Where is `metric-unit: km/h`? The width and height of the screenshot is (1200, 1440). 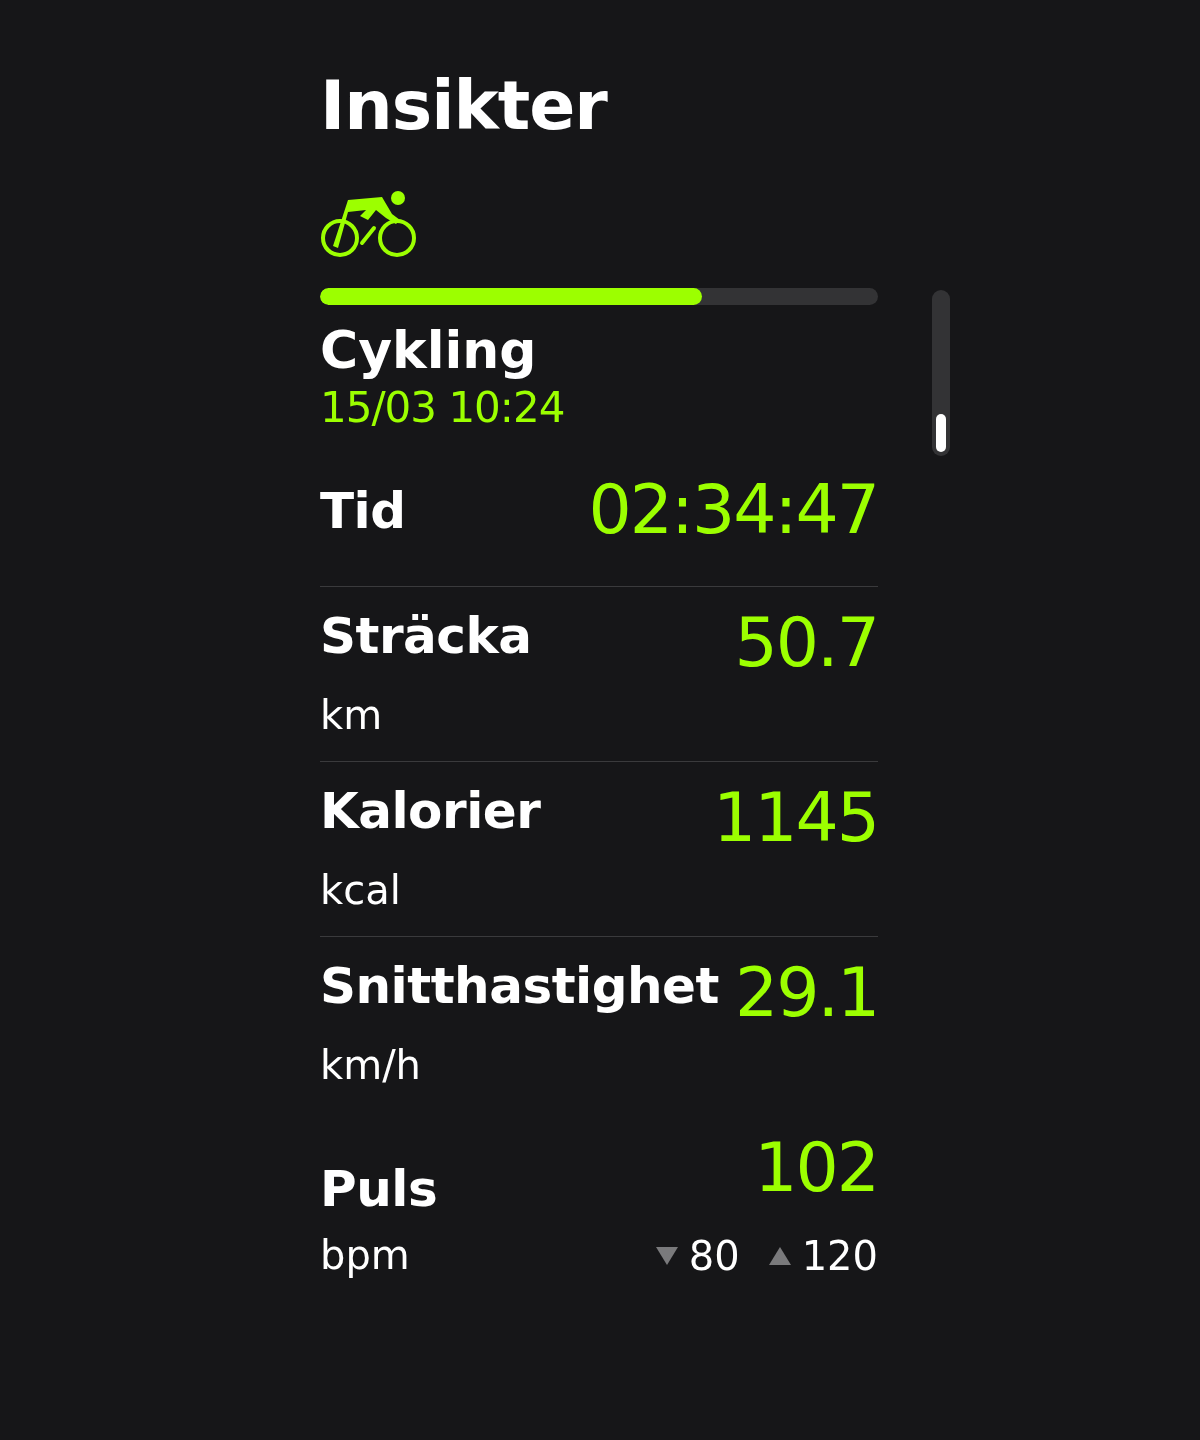 metric-unit: km/h is located at coordinates (371, 1065).